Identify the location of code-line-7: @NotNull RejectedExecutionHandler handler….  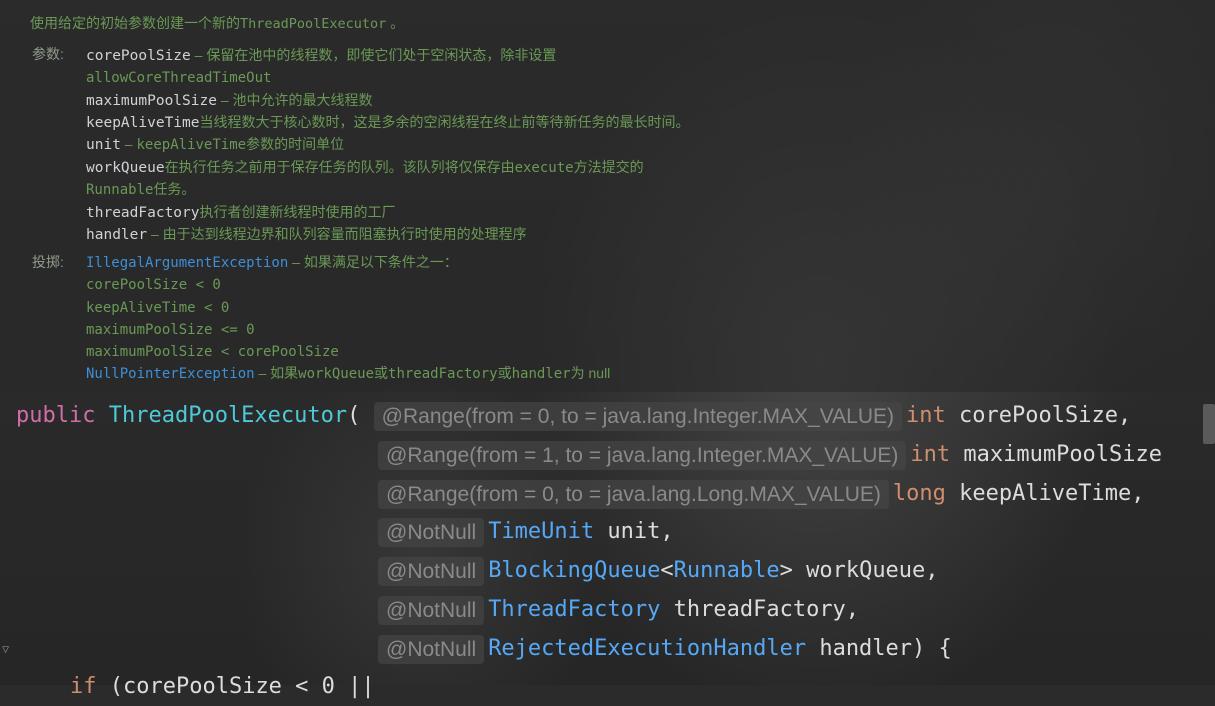
(665, 649).